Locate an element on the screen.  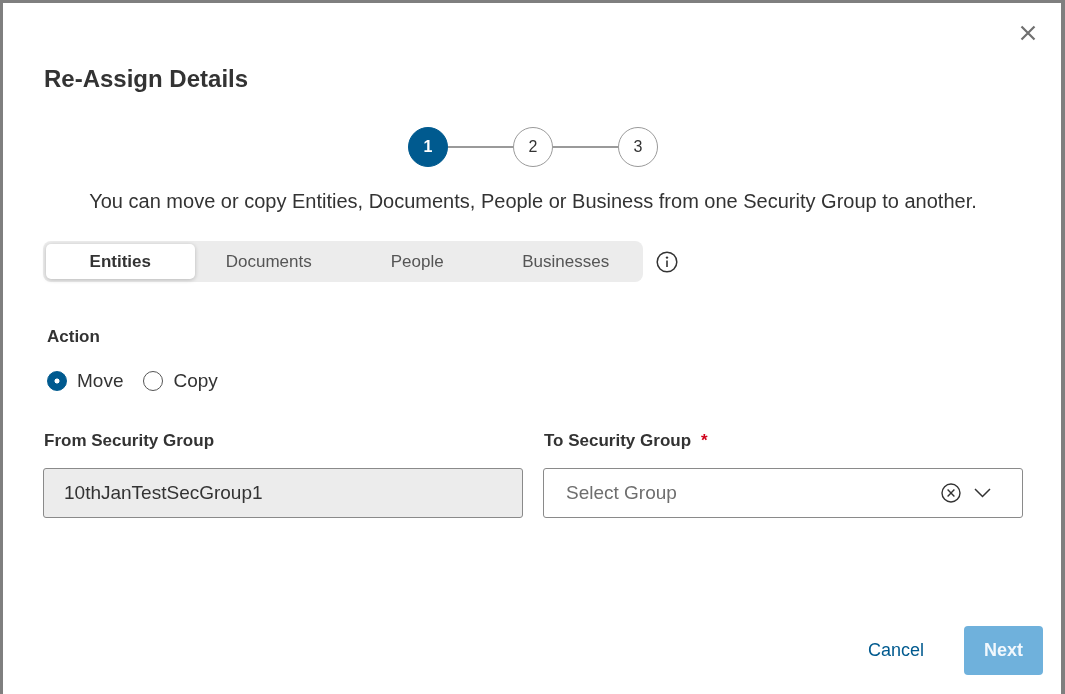
link-button: Cancel is located at coordinates (895, 650).